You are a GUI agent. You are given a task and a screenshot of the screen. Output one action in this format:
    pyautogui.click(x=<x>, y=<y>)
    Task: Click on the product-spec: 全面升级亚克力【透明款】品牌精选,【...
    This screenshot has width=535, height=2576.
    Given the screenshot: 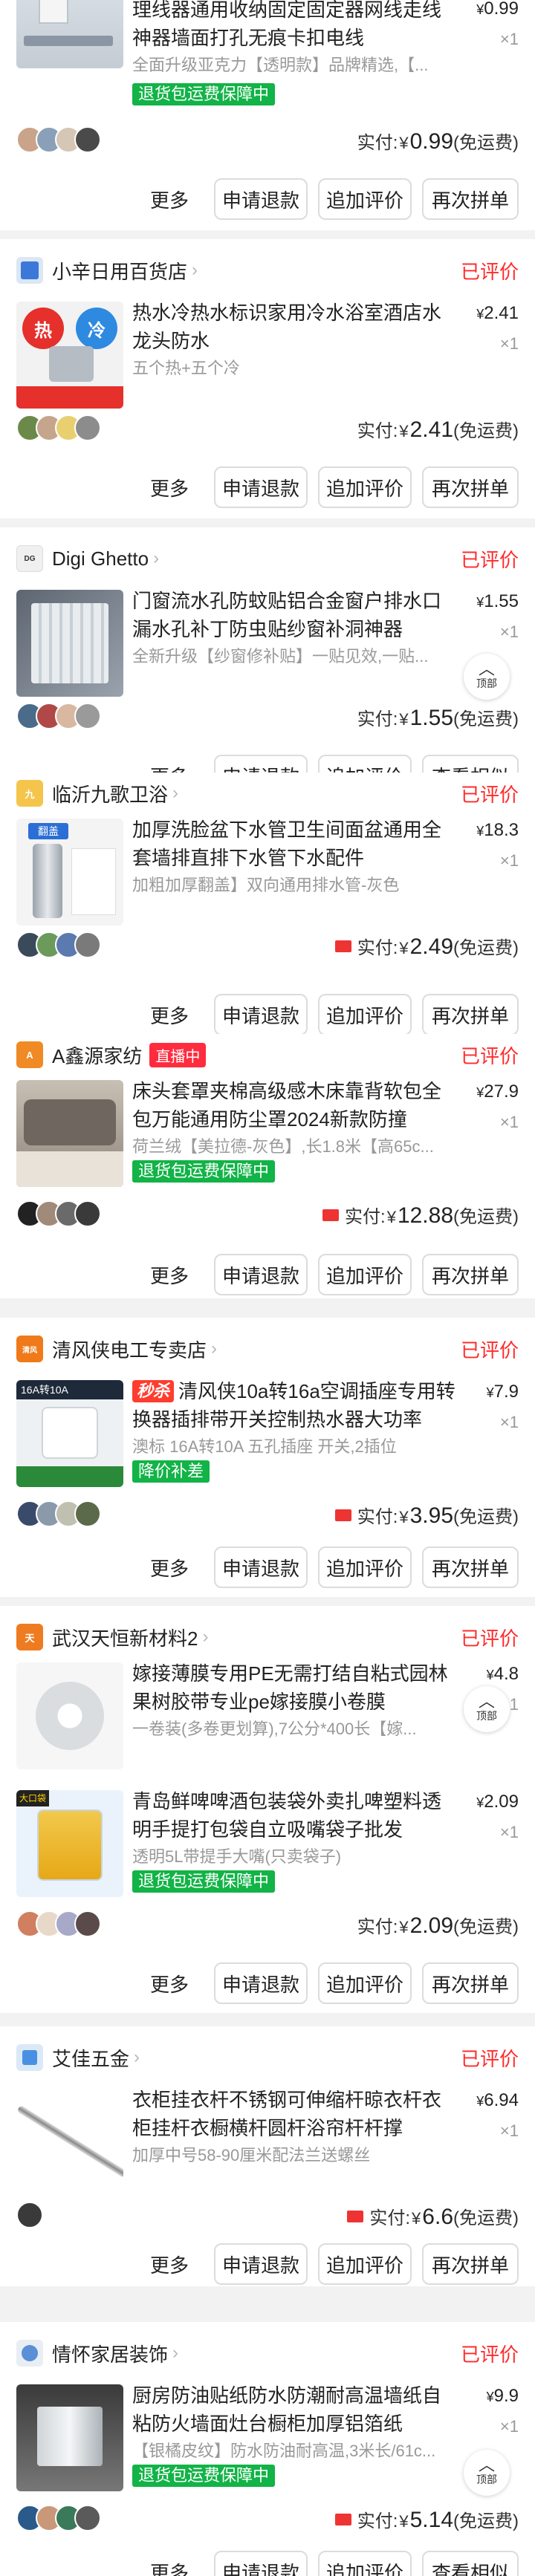 What is the action you would take?
    pyautogui.click(x=280, y=65)
    